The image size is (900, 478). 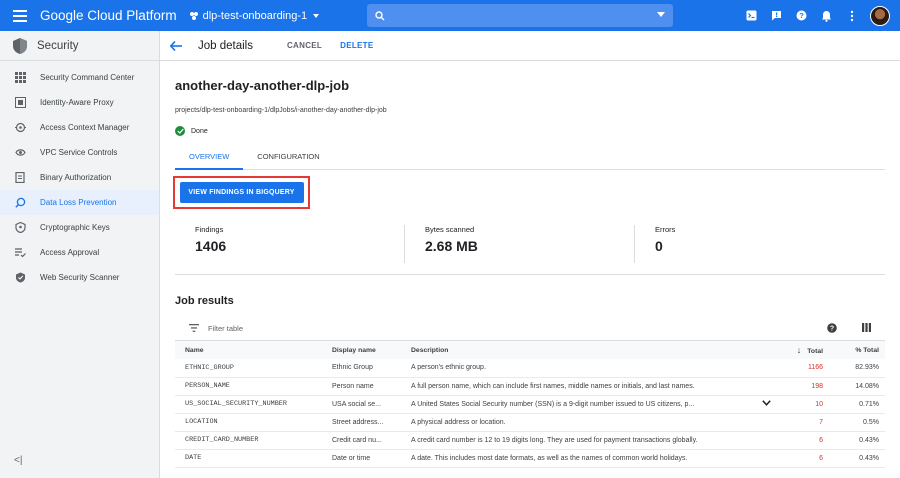 What do you see at coordinates (530, 328) in the screenshot?
I see `filter-bar: Filter table ?` at bounding box center [530, 328].